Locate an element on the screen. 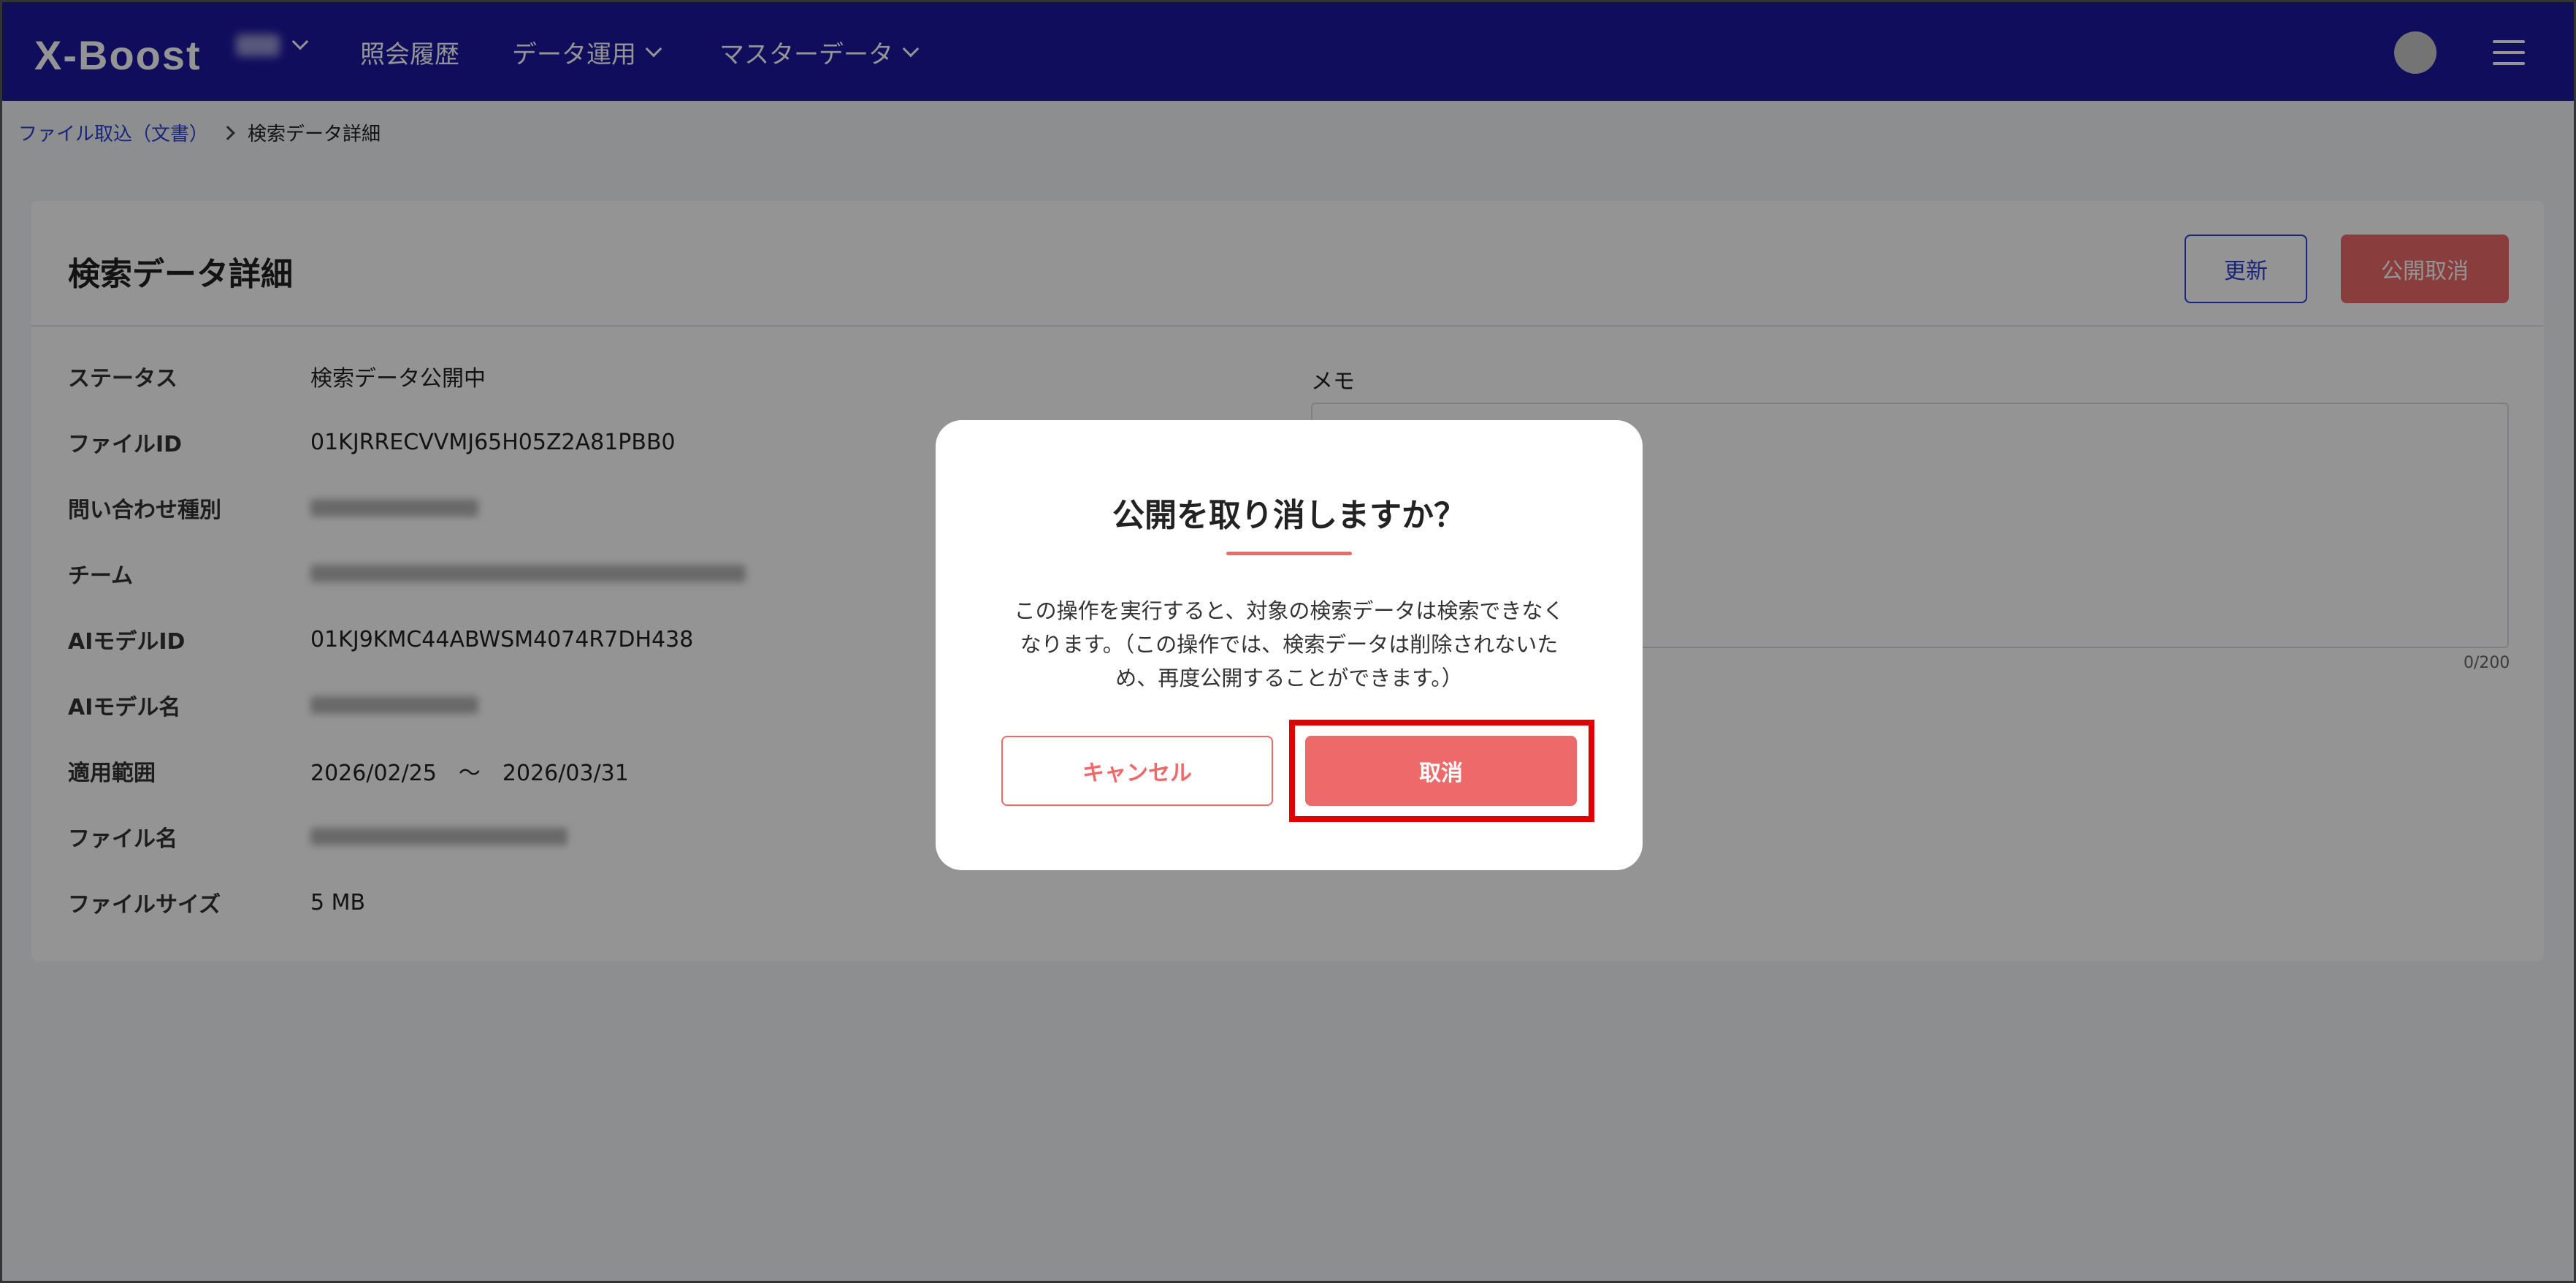  dialog-message-line: め、再度公開することができます。） is located at coordinates (1289, 678).